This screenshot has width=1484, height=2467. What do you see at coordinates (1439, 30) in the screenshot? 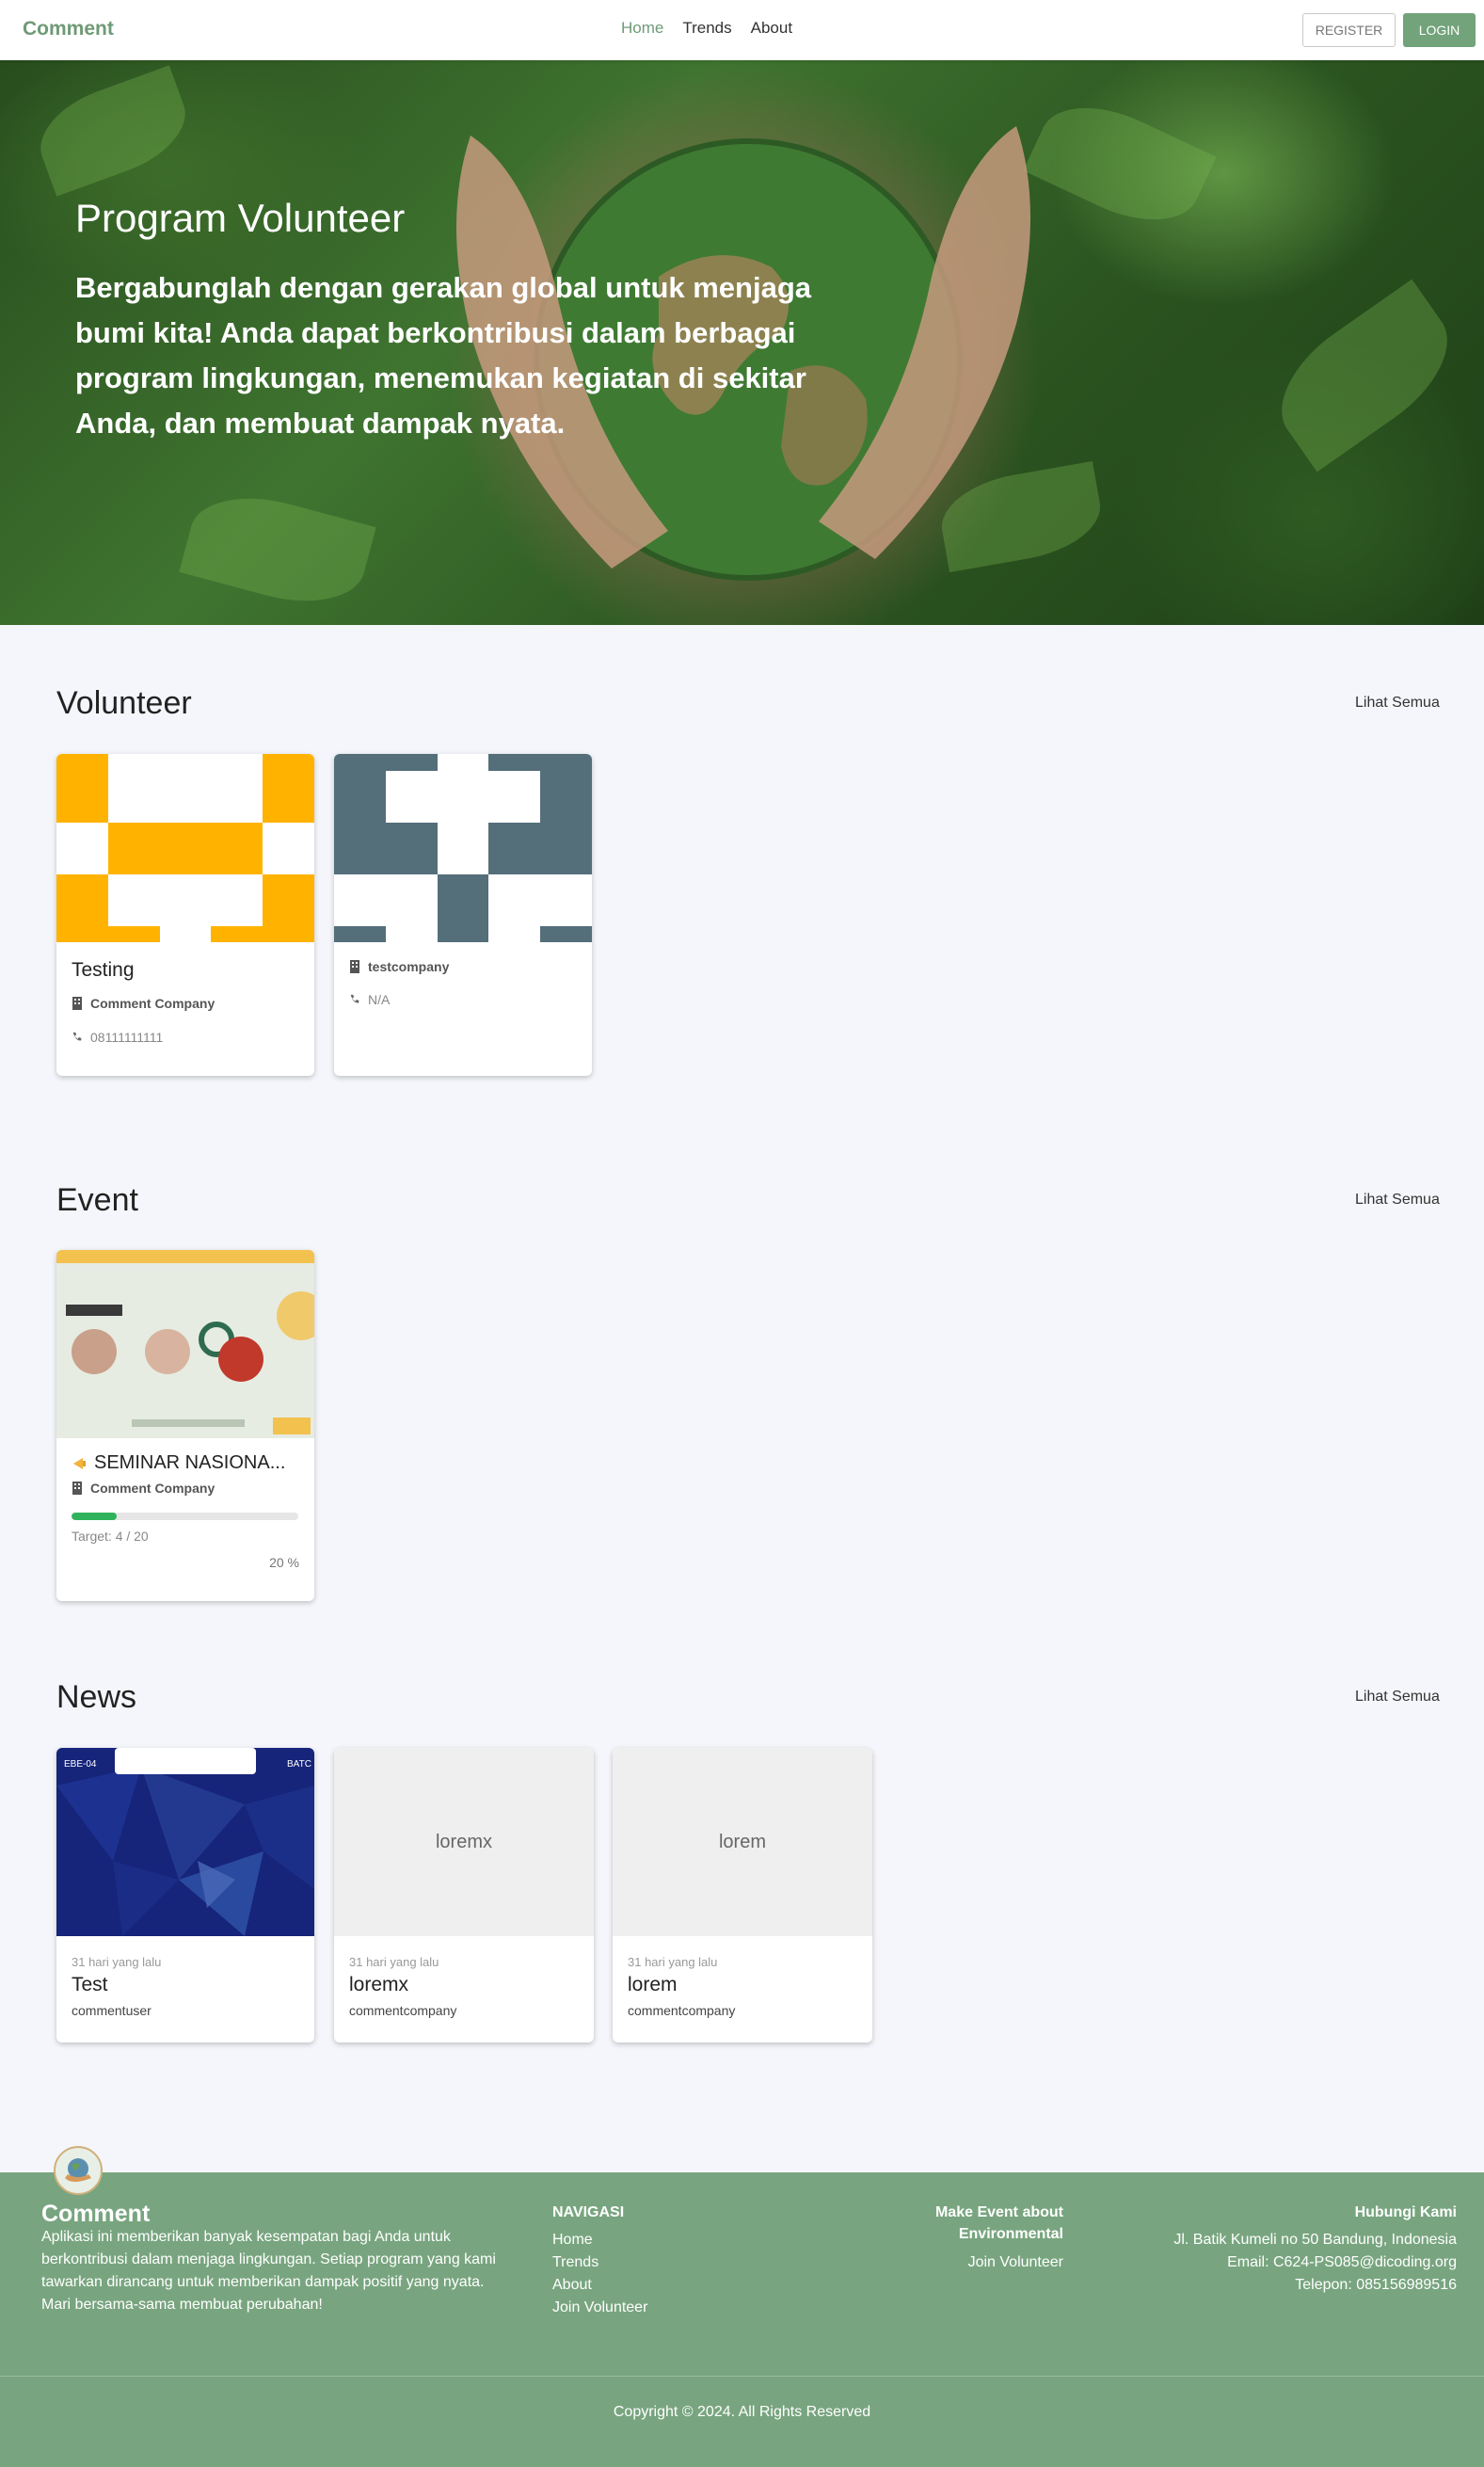
I see `login-button: LOGIN` at bounding box center [1439, 30].